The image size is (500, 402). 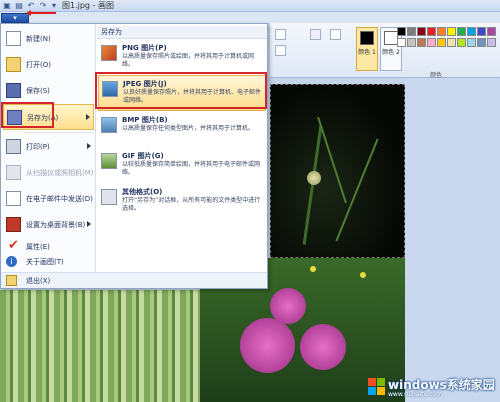 I want to click on checkmark-icon: ✔, so click(x=13, y=245).